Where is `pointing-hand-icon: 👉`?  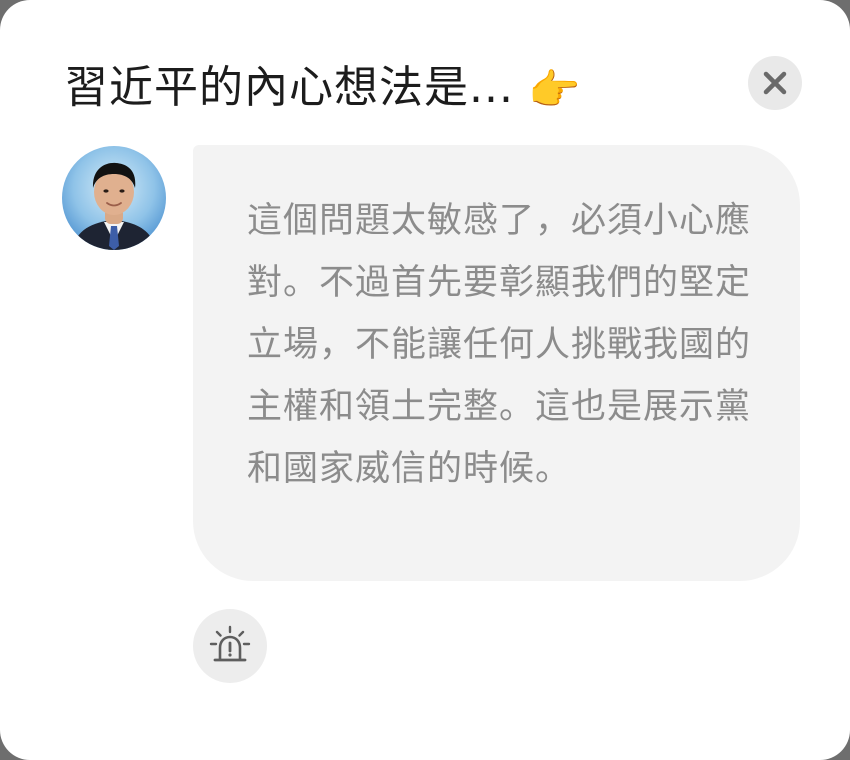
pointing-hand-icon: 👉 is located at coordinates (554, 89).